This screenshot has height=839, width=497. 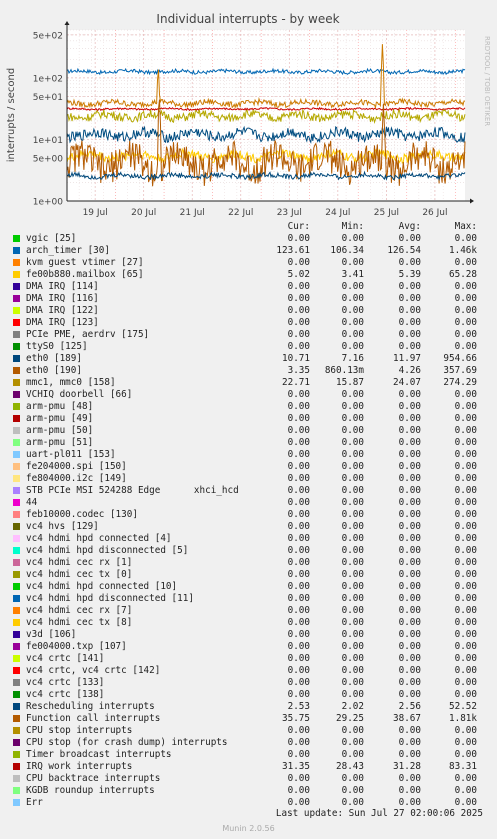 What do you see at coordinates (79, 622) in the screenshot?
I see `legend-label: vc4 hdmi cec tx [8]` at bounding box center [79, 622].